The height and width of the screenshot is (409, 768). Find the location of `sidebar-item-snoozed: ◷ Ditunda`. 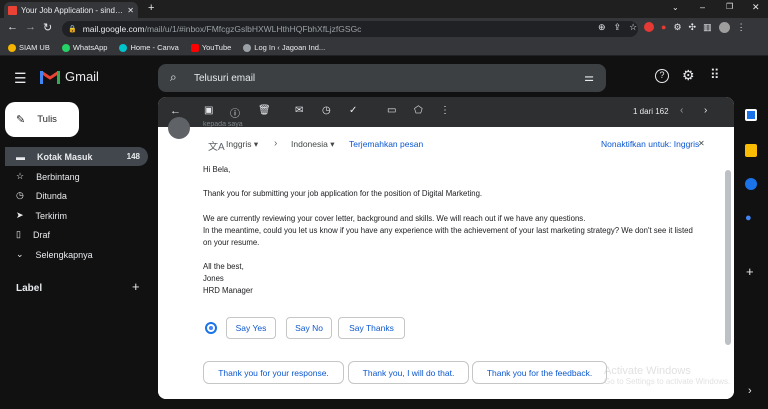

sidebar-item-snoozed: ◷ Ditunda is located at coordinates (76, 195).